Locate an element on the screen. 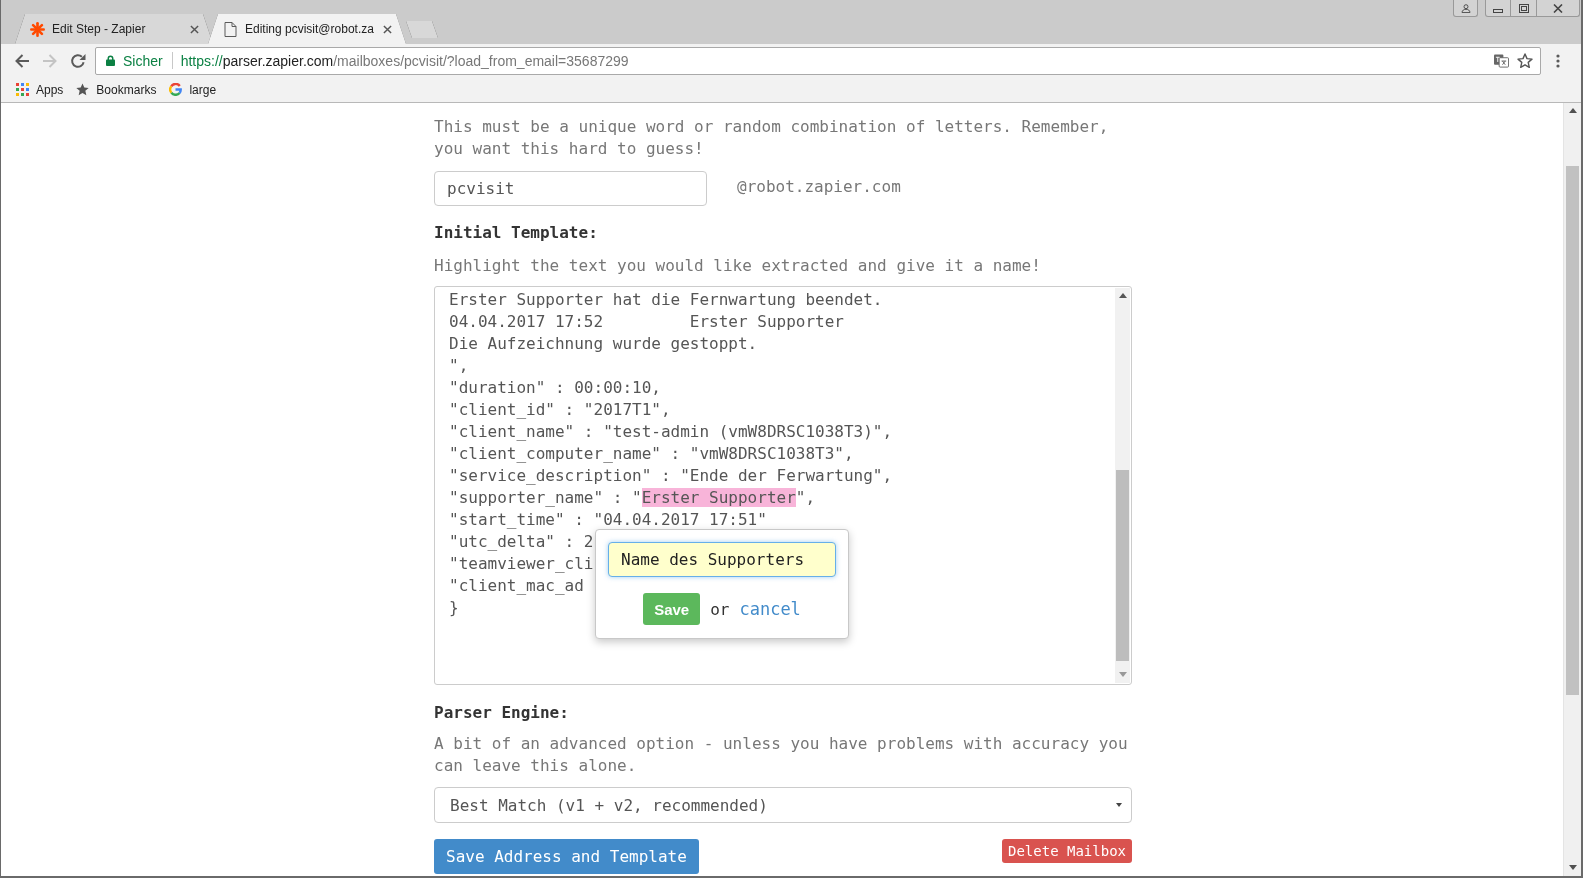 The height and width of the screenshot is (878, 1583). g-logo-icon is located at coordinates (176, 89).